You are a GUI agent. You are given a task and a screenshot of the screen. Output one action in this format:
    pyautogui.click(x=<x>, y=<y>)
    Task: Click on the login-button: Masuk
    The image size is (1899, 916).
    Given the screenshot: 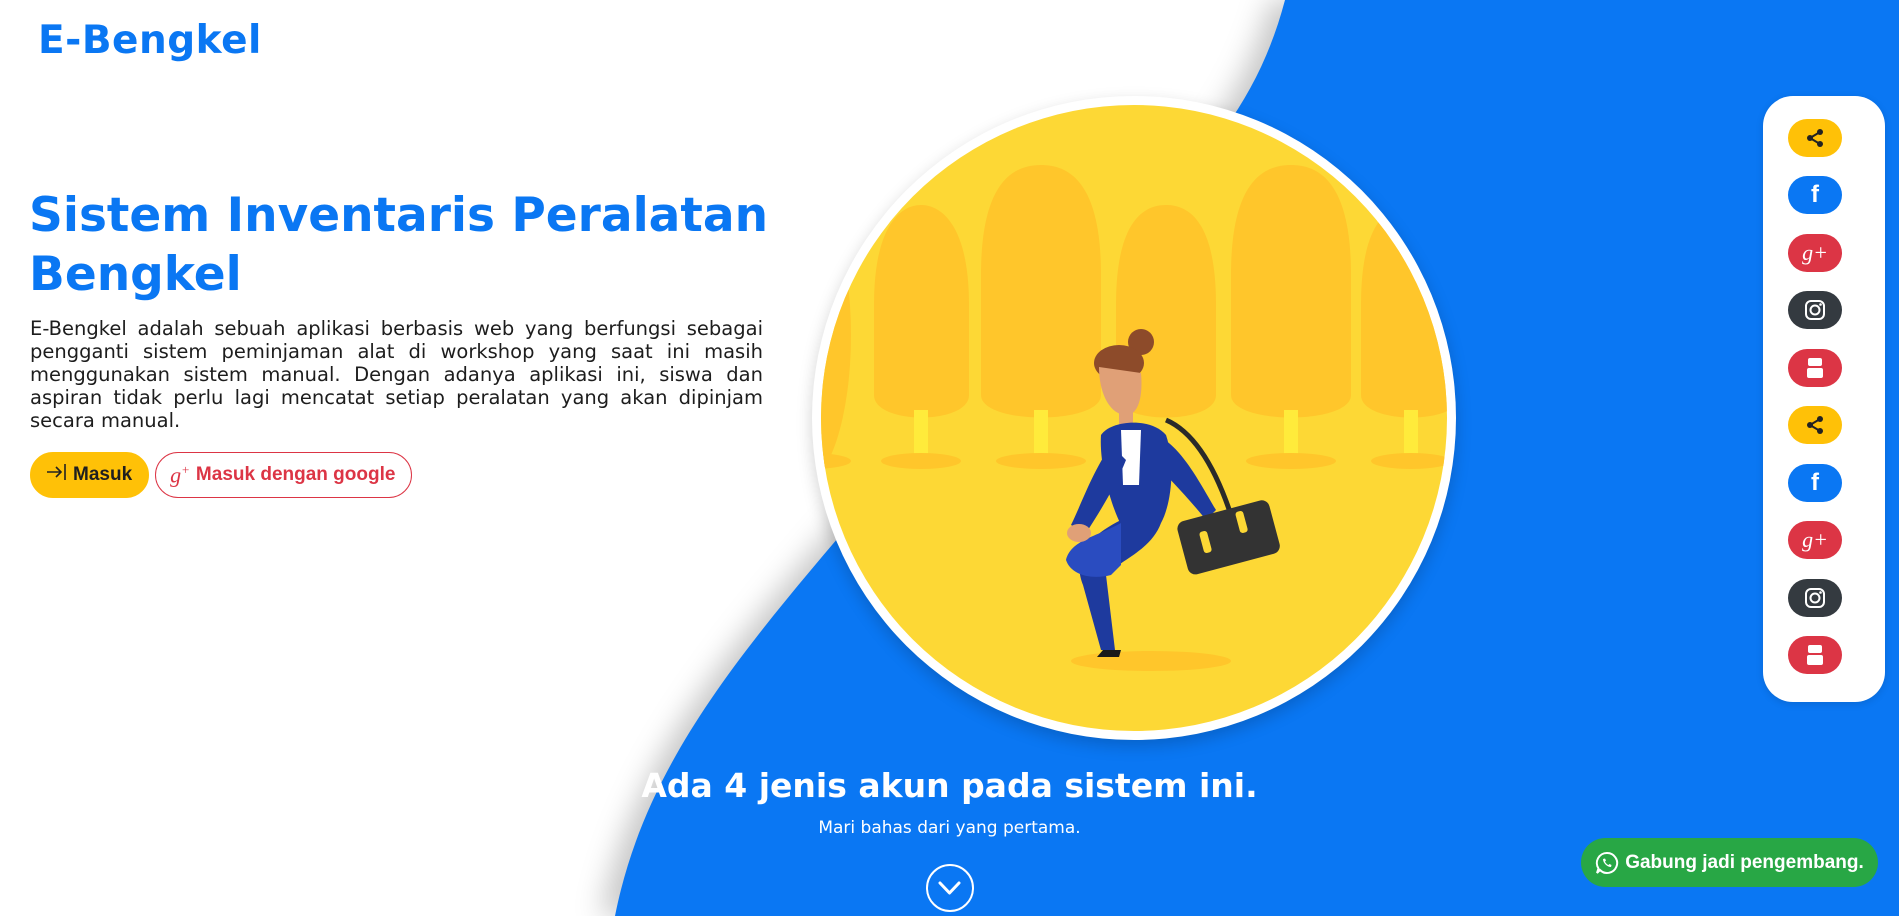 What is the action you would take?
    pyautogui.click(x=90, y=475)
    